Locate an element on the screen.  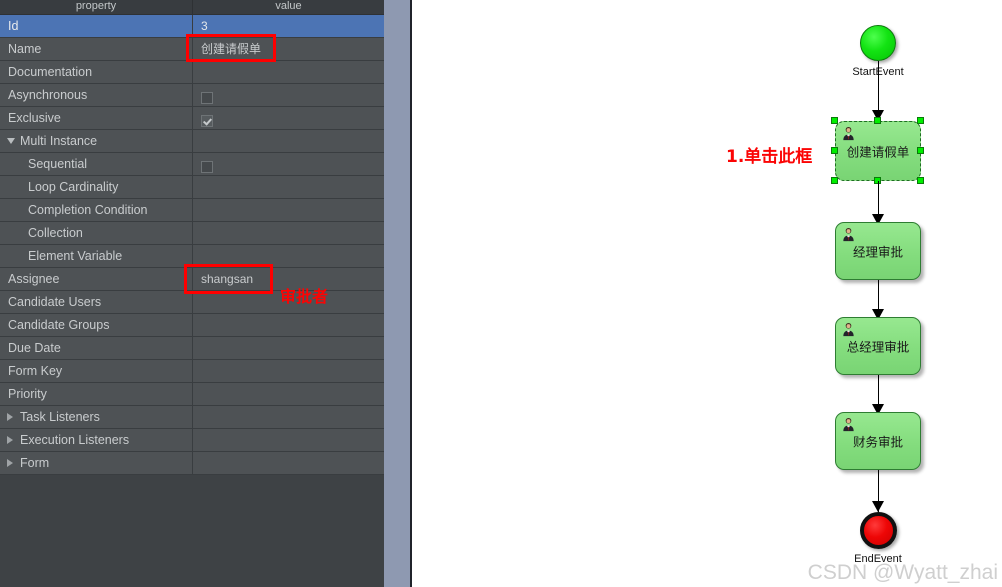
task-node-create-leave-request: 创建请假单 is located at coordinates (878, 151).